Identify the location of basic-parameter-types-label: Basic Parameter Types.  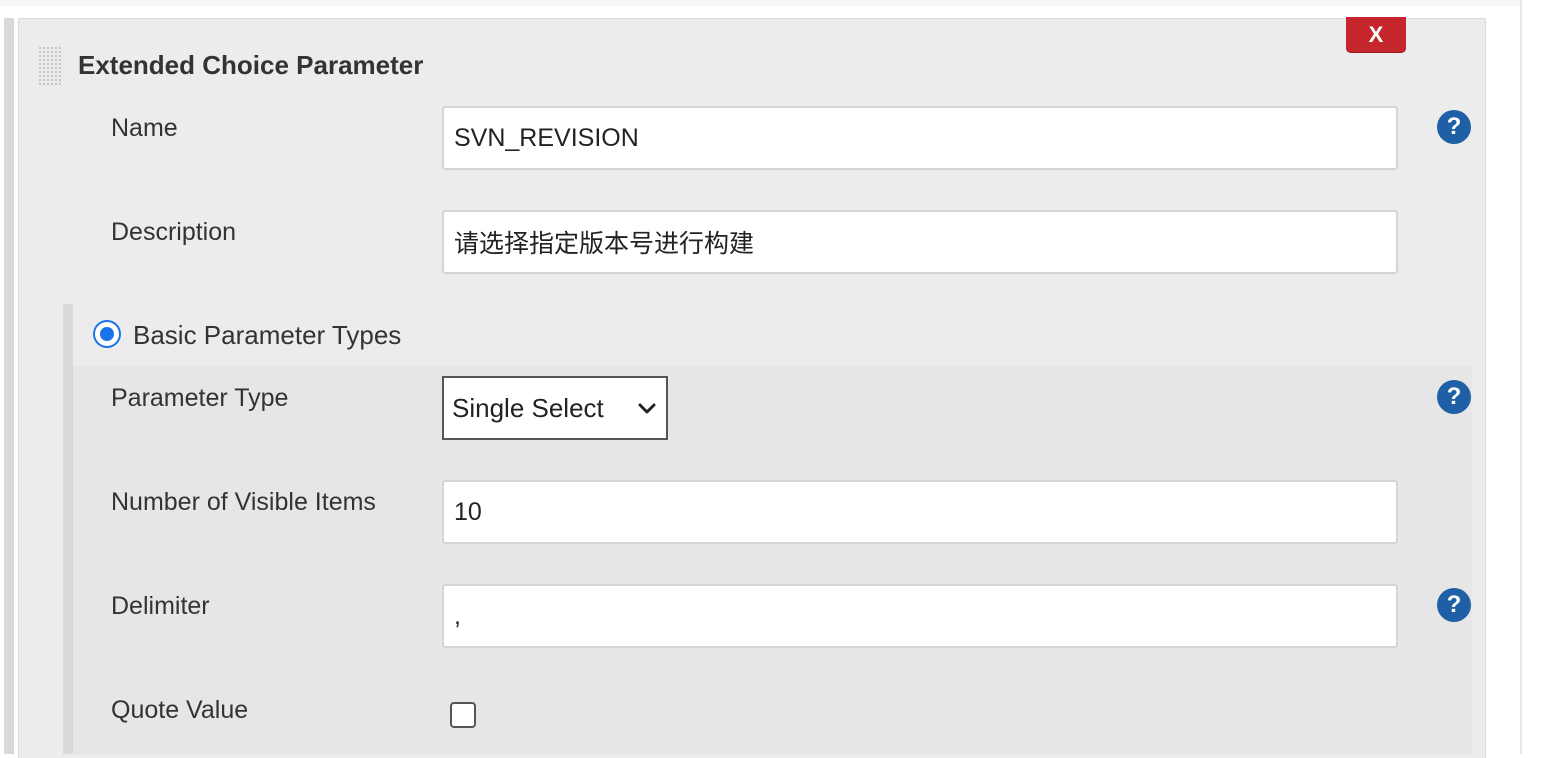
(267, 335).